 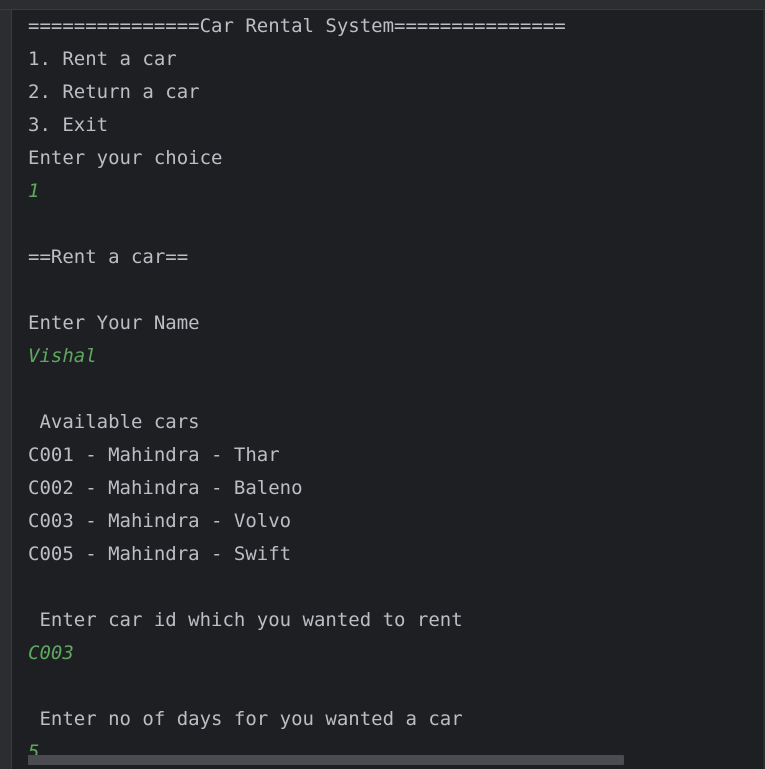 What do you see at coordinates (245, 620) in the screenshot?
I see `console-output-line: Enter car id which you wanted to rent` at bounding box center [245, 620].